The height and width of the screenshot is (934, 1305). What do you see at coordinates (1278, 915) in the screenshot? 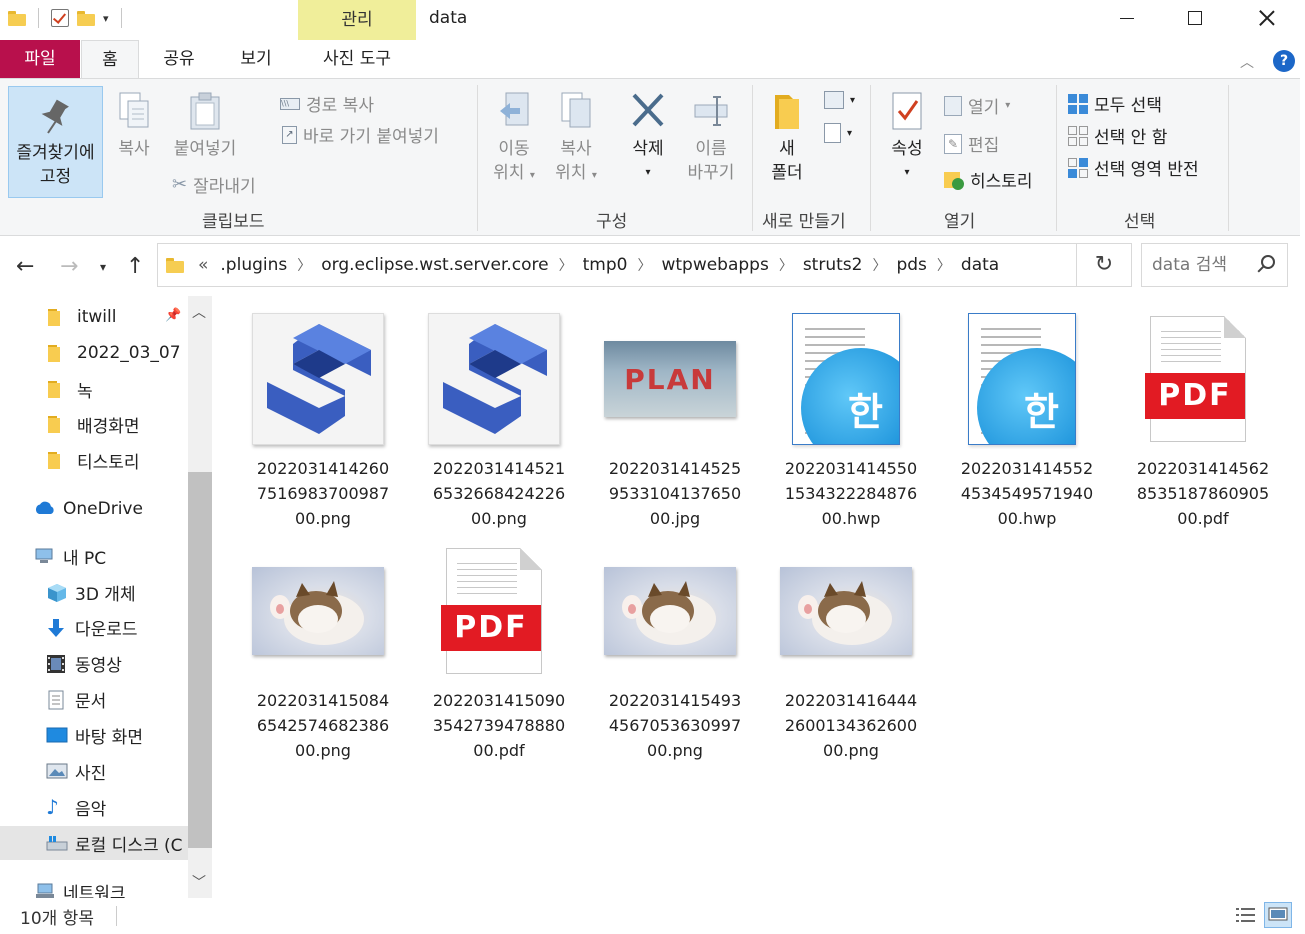
I see `large-icons-view-button` at bounding box center [1278, 915].